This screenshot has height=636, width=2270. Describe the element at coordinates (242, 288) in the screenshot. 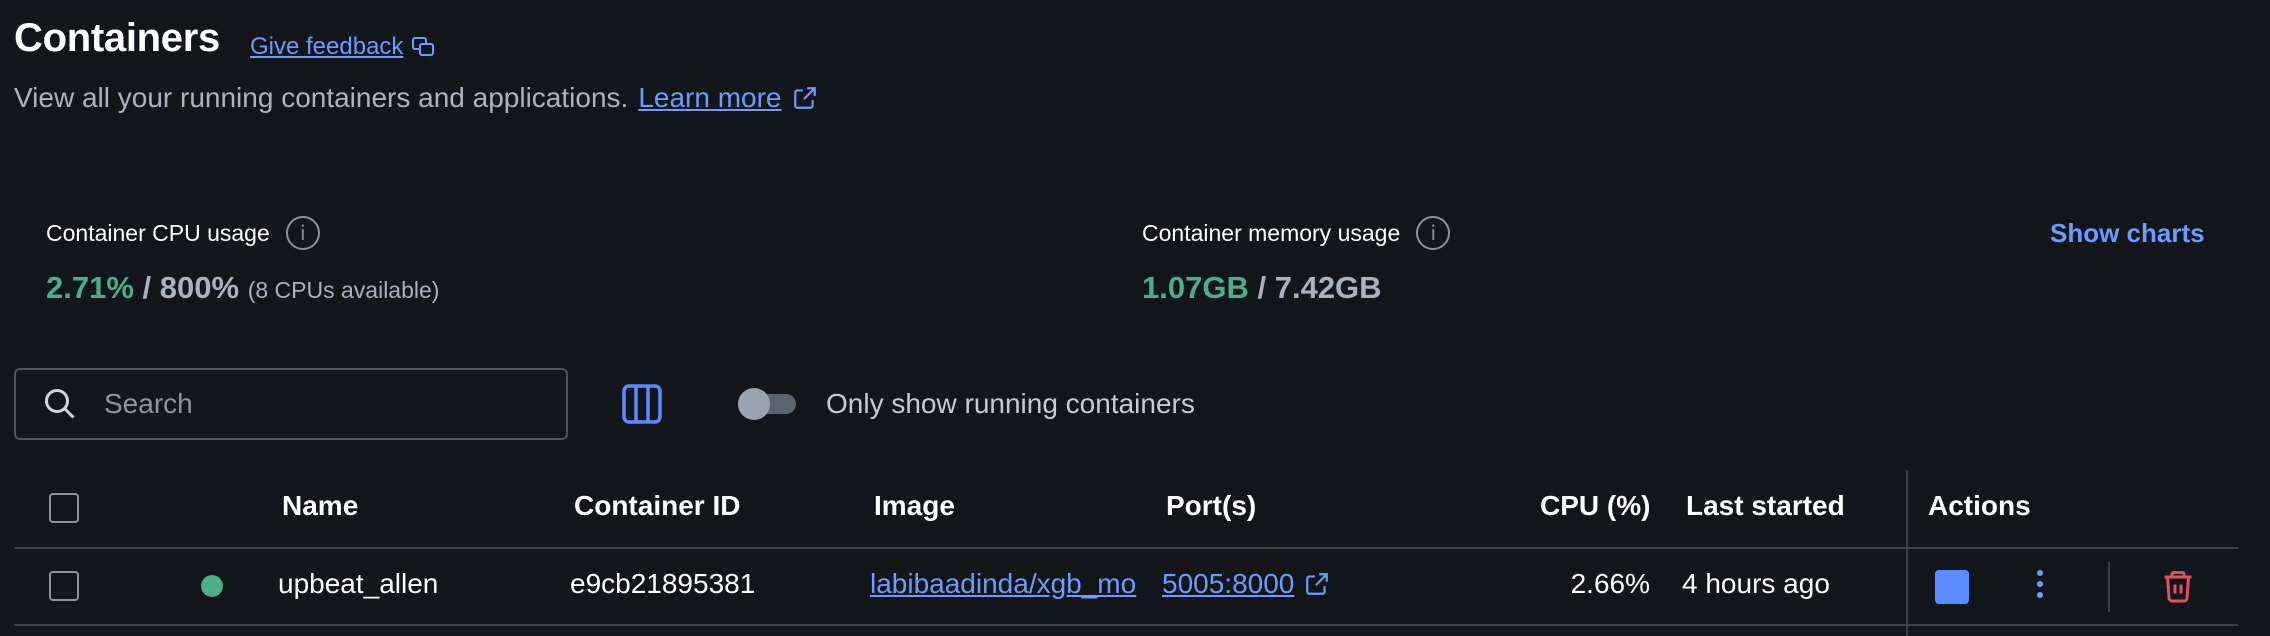

I see `cpu-usage-value: 2.71% / 800% (8 CPUs available)` at that location.